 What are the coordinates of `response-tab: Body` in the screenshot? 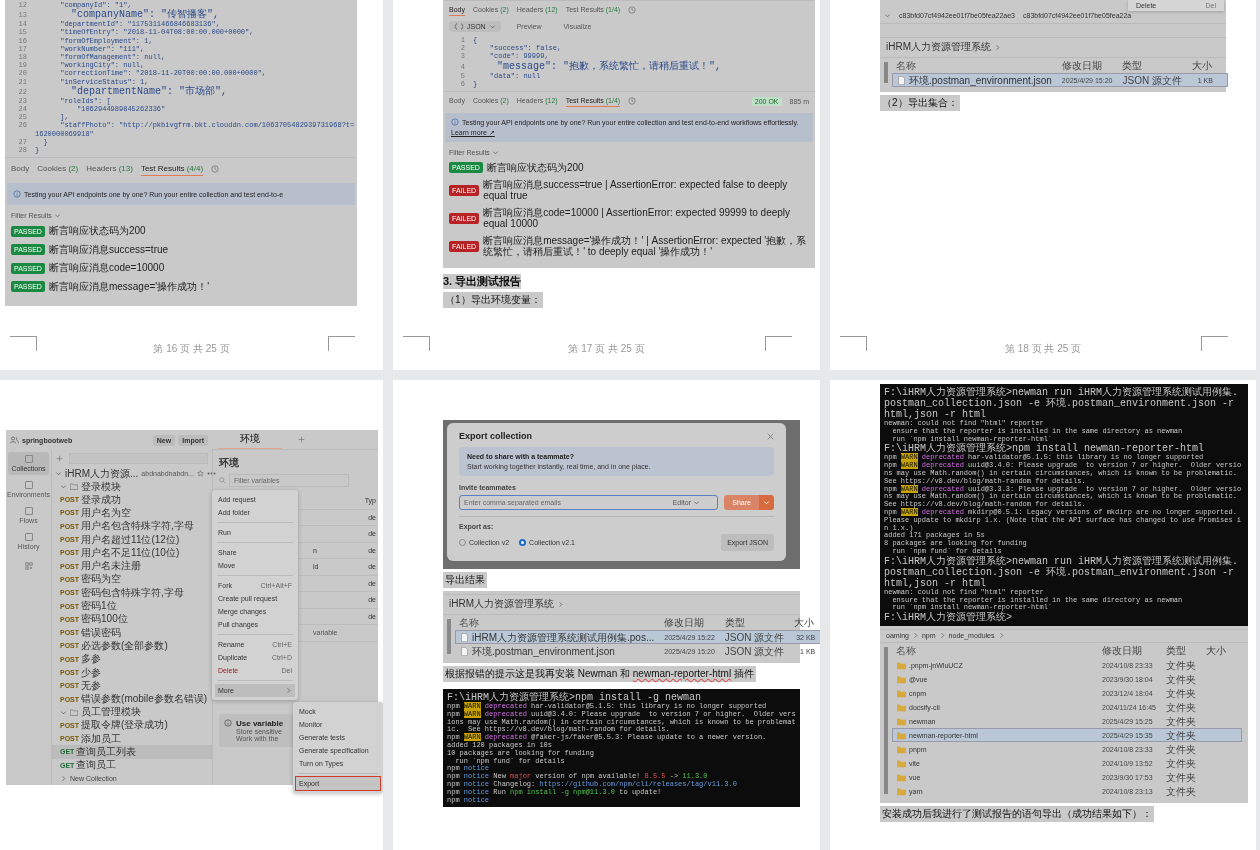 It's located at (20, 169).